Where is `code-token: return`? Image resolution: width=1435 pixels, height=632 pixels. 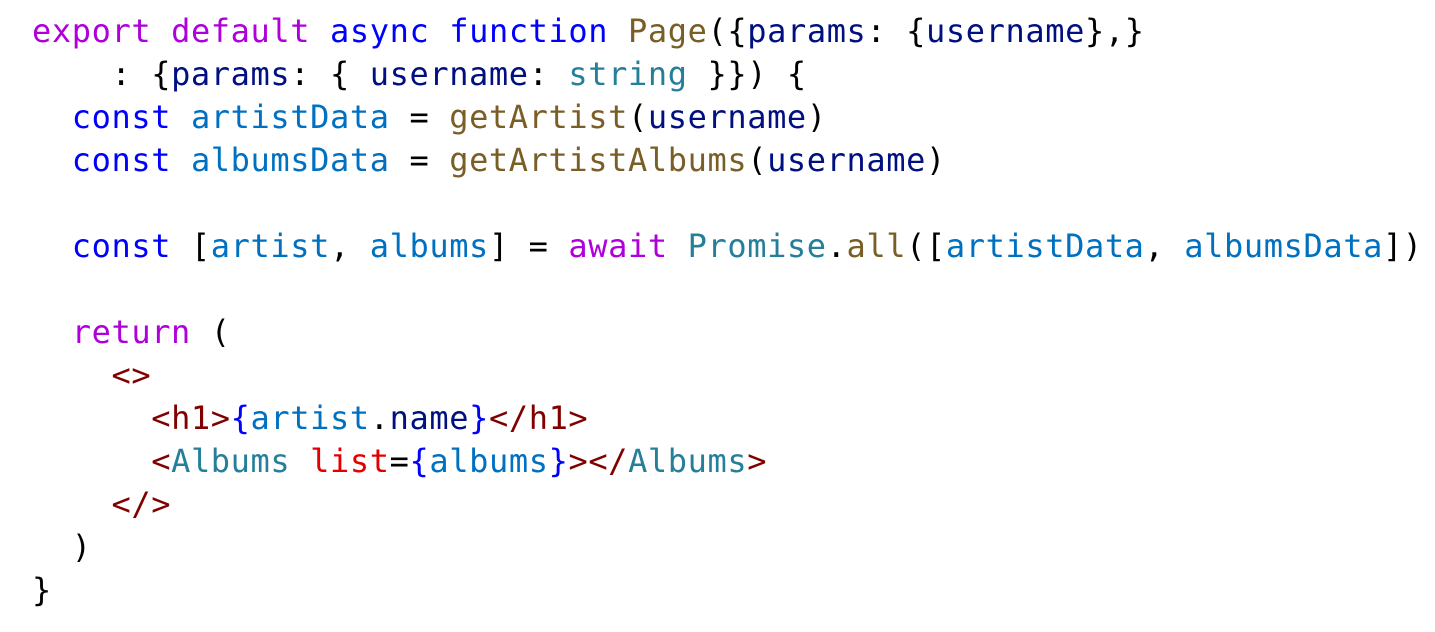 code-token: return is located at coordinates (131, 332).